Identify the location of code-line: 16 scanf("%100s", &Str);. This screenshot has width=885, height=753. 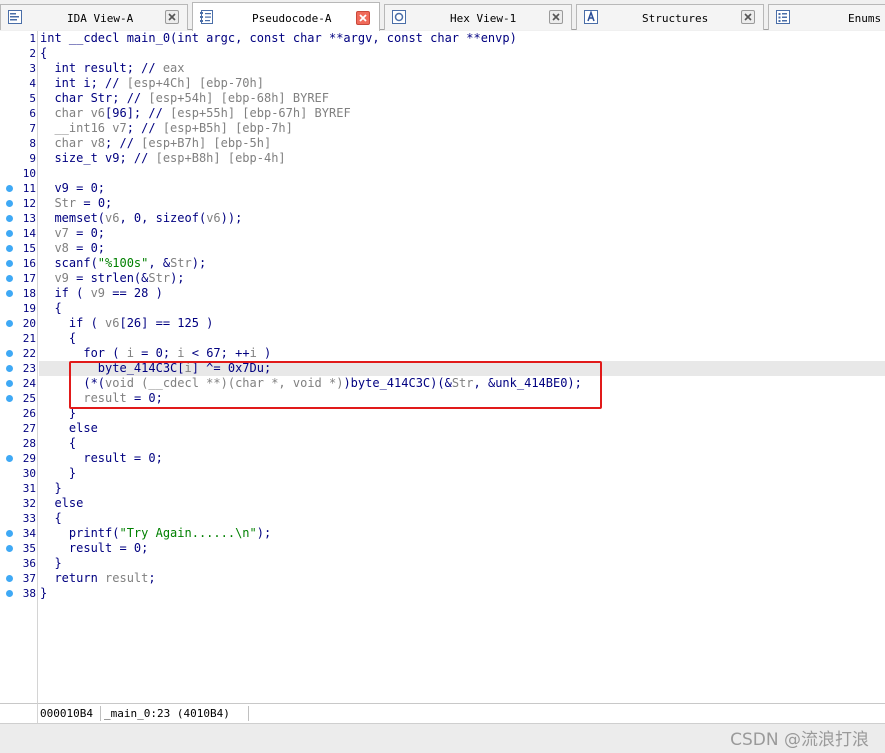
(442, 263).